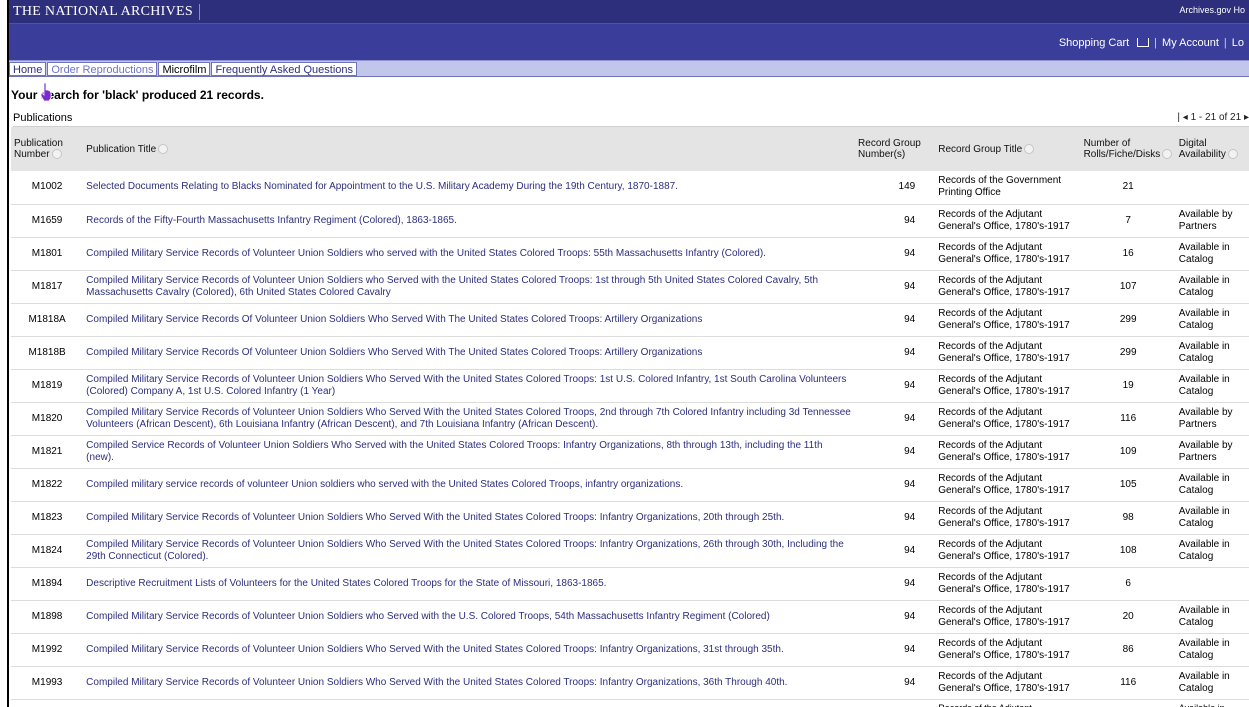  I want to click on pub-number: M1993, so click(47, 683).